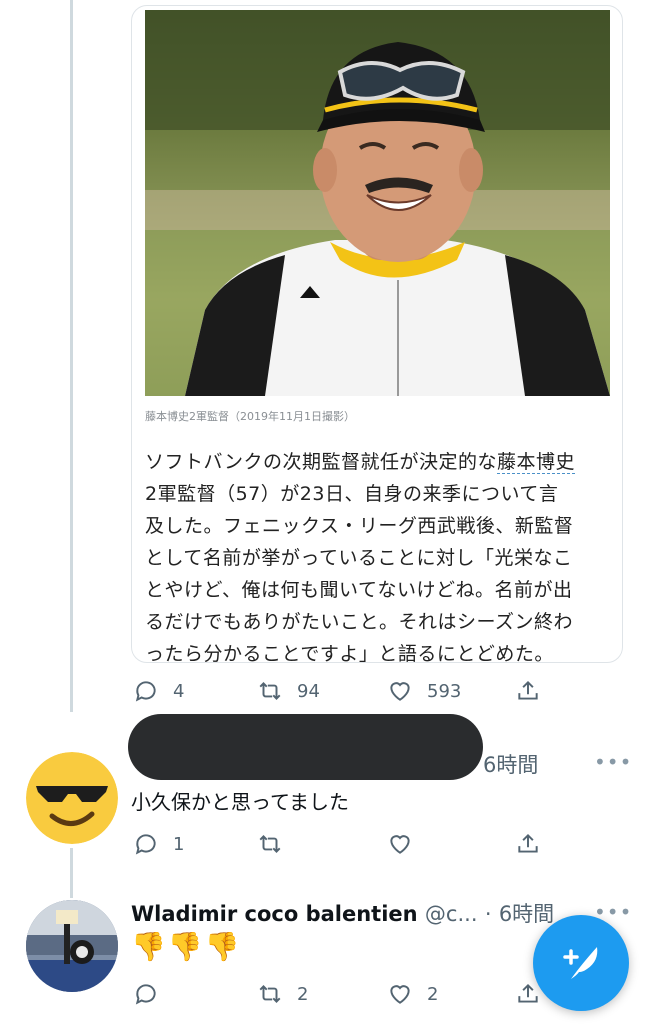 The image size is (650, 1031). What do you see at coordinates (352, 494) in the screenshot?
I see `article-line: 2軍監督（57）が23日、自身の来季について言` at bounding box center [352, 494].